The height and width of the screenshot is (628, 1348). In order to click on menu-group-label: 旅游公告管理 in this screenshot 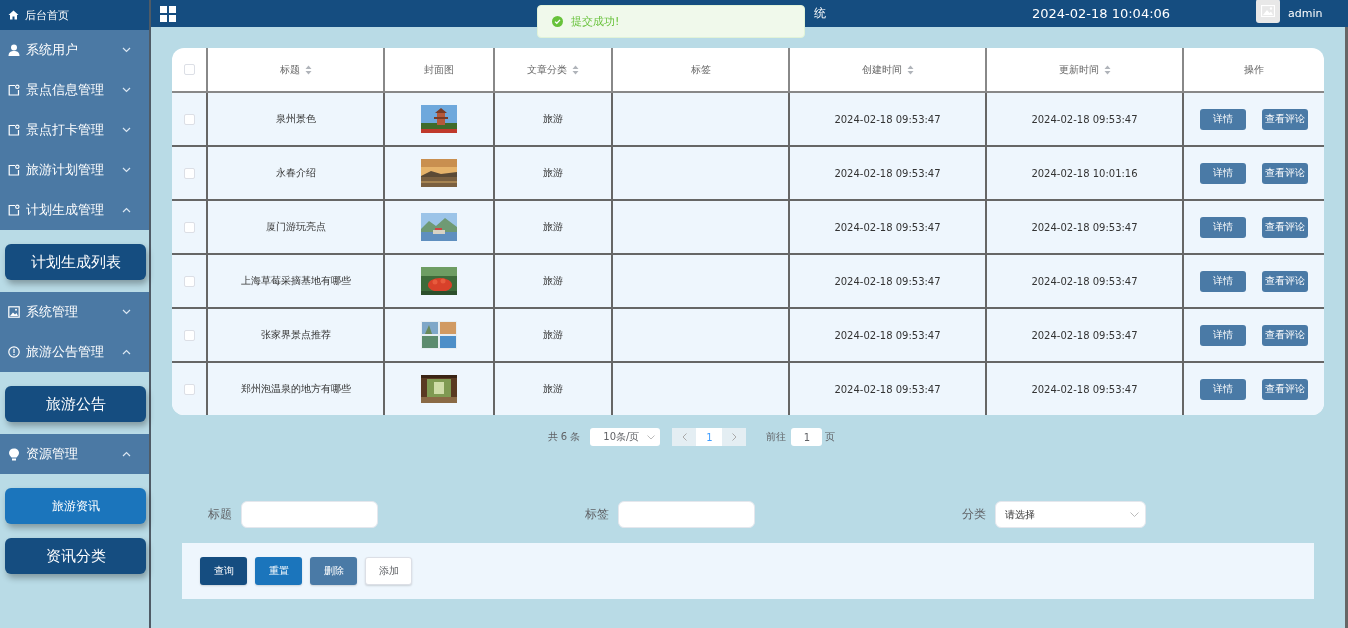, I will do `click(65, 352)`.